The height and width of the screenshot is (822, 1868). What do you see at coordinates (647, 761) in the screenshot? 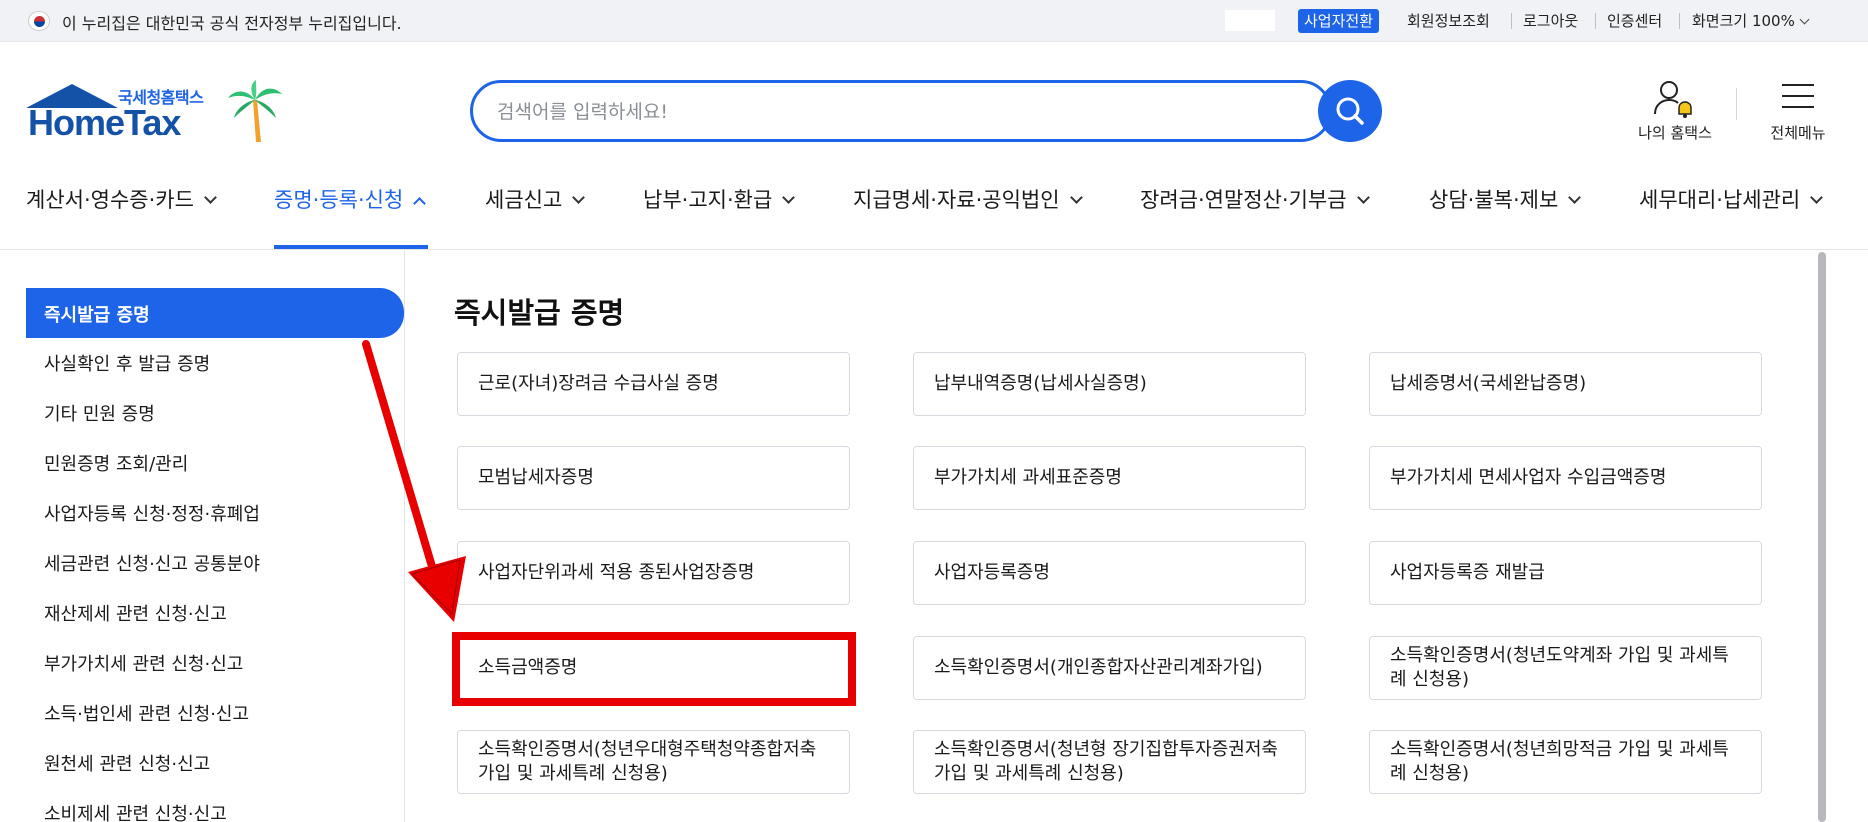
I see `card-label: 소득확인증명서(청년우대형주택청약종합저축 가입 및 과세특례 신청용)` at bounding box center [647, 761].